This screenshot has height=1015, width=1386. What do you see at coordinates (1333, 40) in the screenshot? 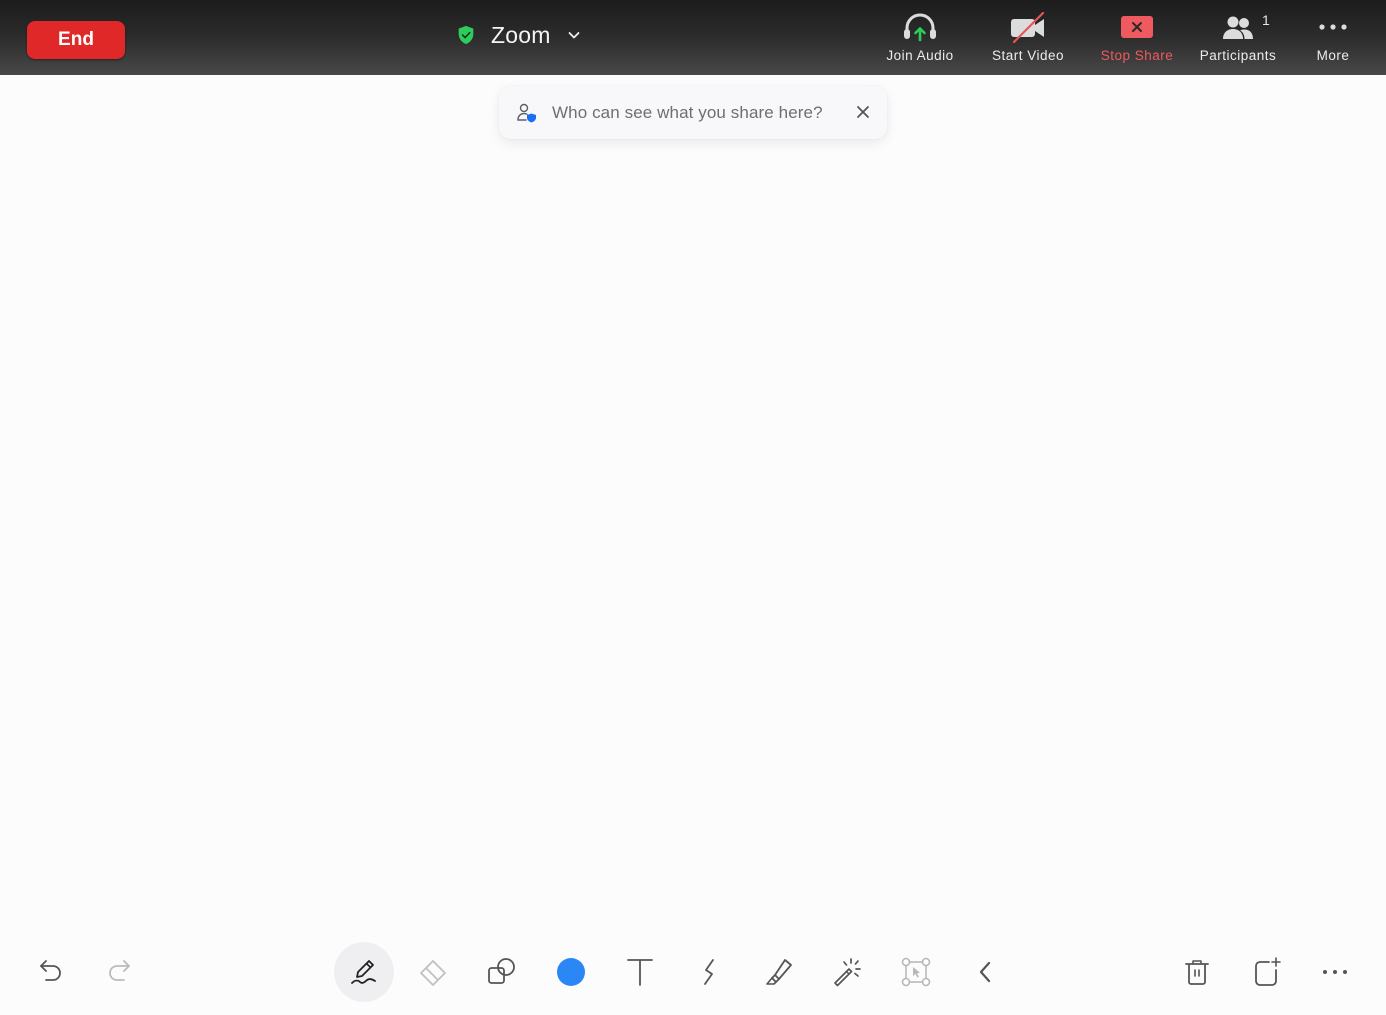
I see `more-button: More` at bounding box center [1333, 40].